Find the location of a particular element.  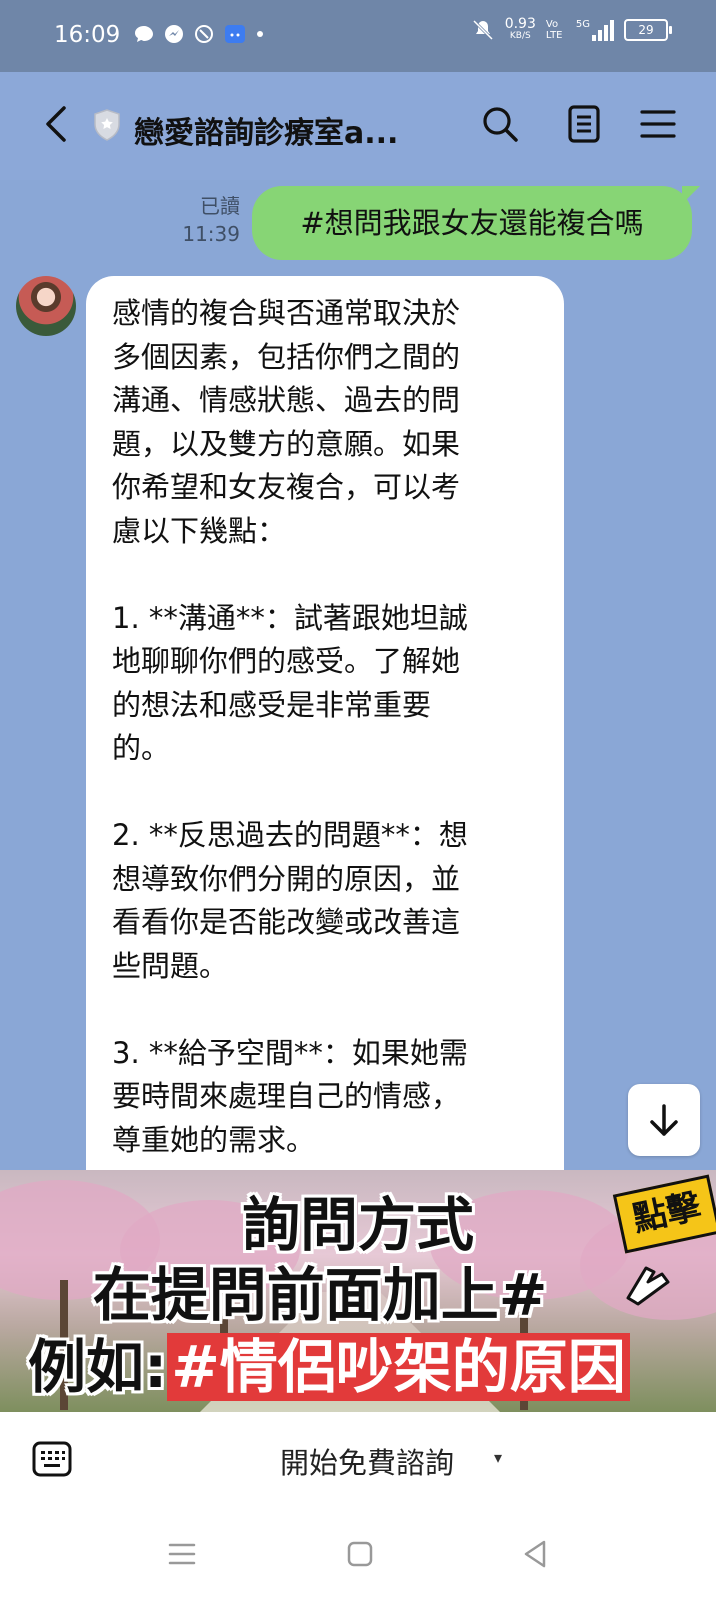

dot-icon is located at coordinates (260, 34).